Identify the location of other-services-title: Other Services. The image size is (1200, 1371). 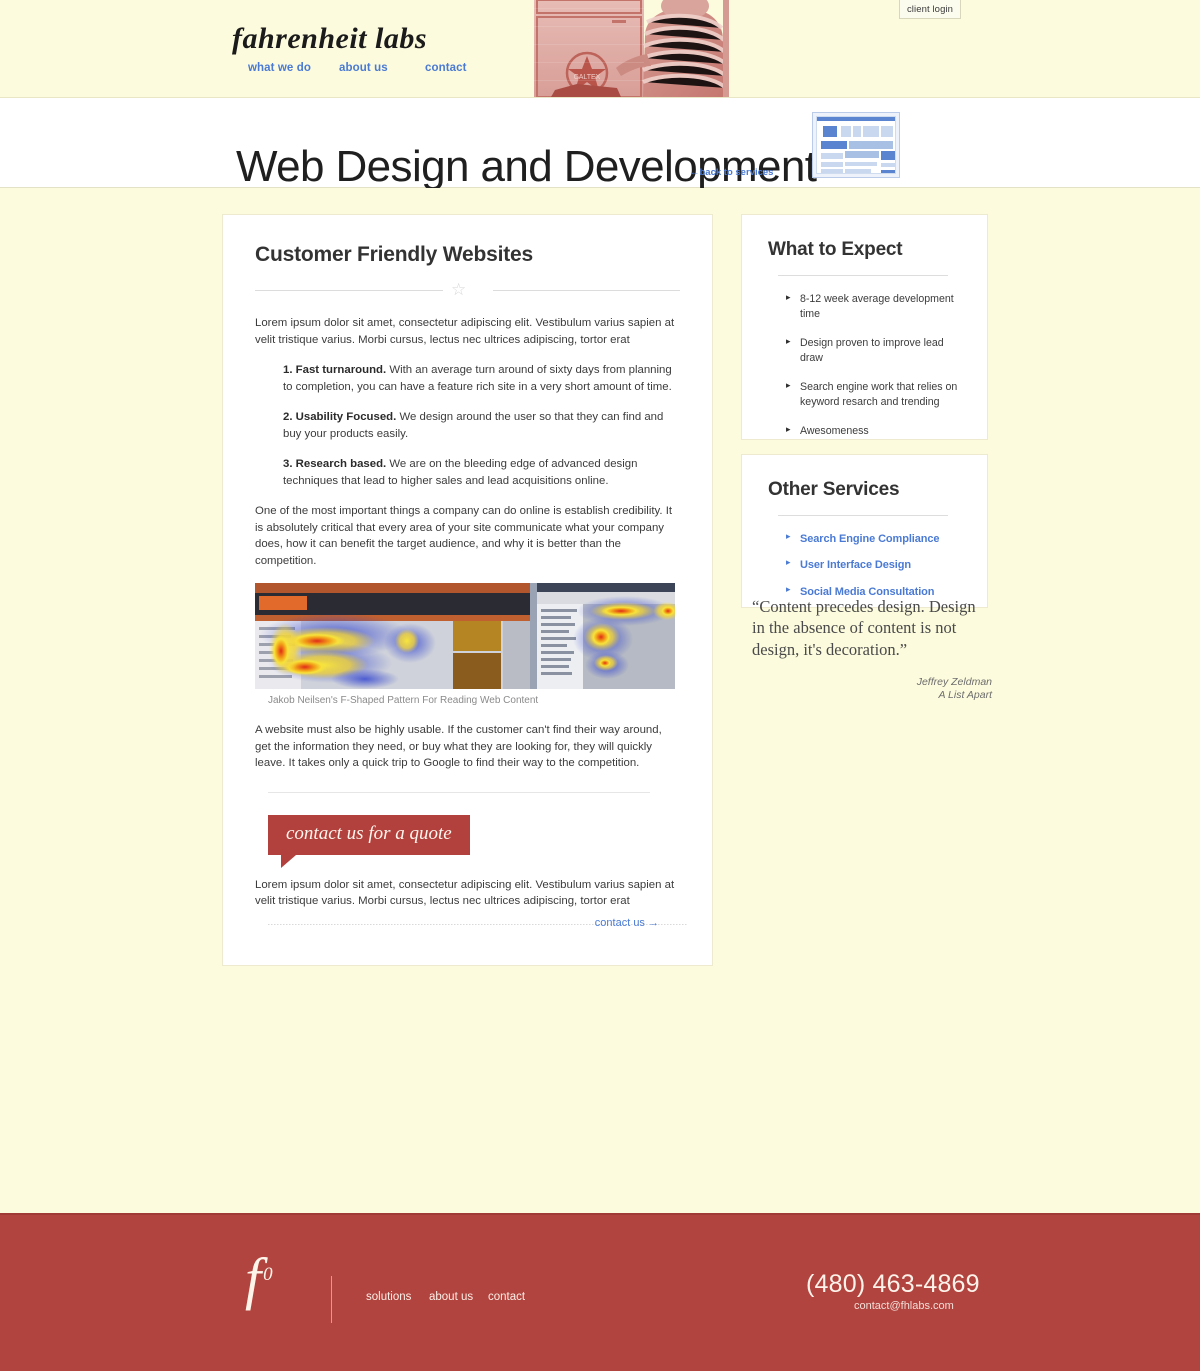
(834, 489).